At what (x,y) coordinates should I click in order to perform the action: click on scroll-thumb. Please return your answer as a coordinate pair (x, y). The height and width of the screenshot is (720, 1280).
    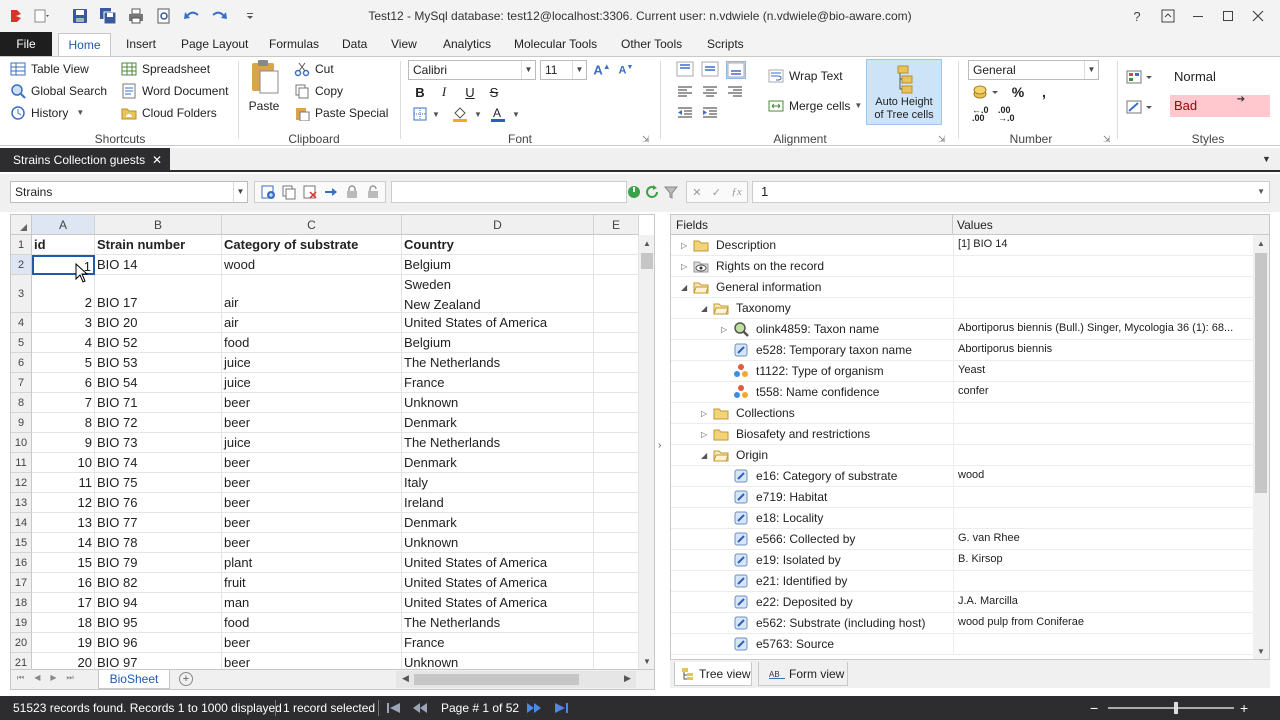
    Looking at the image, I should click on (647, 261).